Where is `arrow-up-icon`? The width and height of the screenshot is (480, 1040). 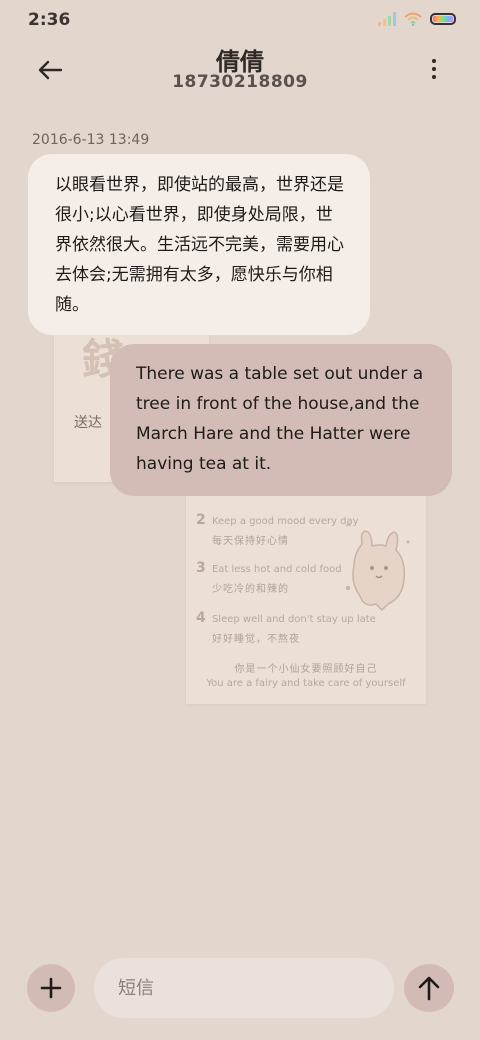 arrow-up-icon is located at coordinates (429, 988).